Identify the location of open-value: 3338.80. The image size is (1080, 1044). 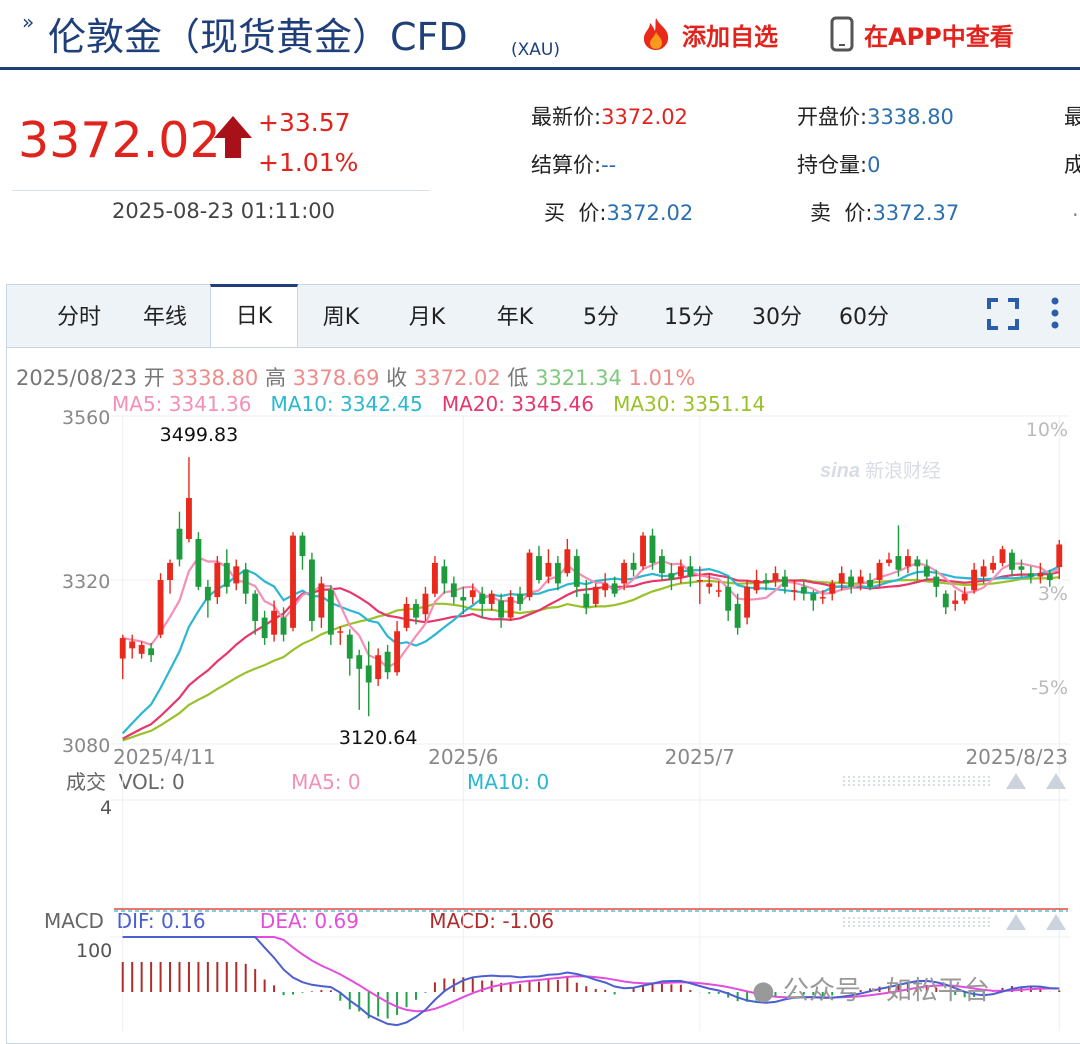
(215, 378).